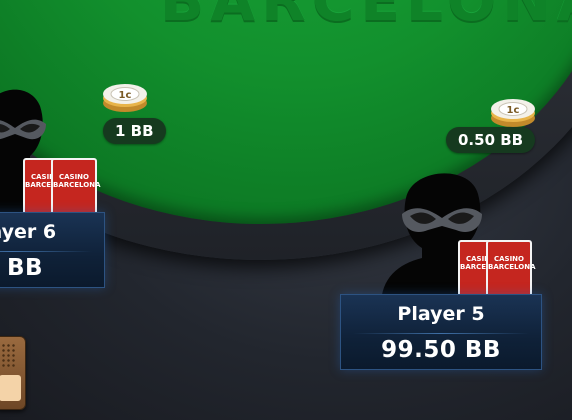  What do you see at coordinates (28, 232) in the screenshot?
I see `player-6-name: Player 6` at bounding box center [28, 232].